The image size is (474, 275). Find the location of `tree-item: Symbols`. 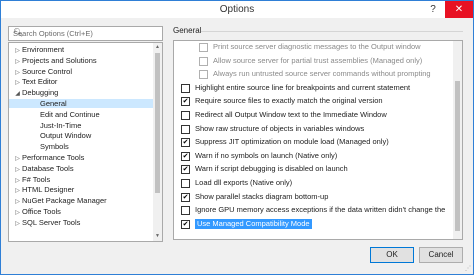

tree-item: Symbols is located at coordinates (85, 146).